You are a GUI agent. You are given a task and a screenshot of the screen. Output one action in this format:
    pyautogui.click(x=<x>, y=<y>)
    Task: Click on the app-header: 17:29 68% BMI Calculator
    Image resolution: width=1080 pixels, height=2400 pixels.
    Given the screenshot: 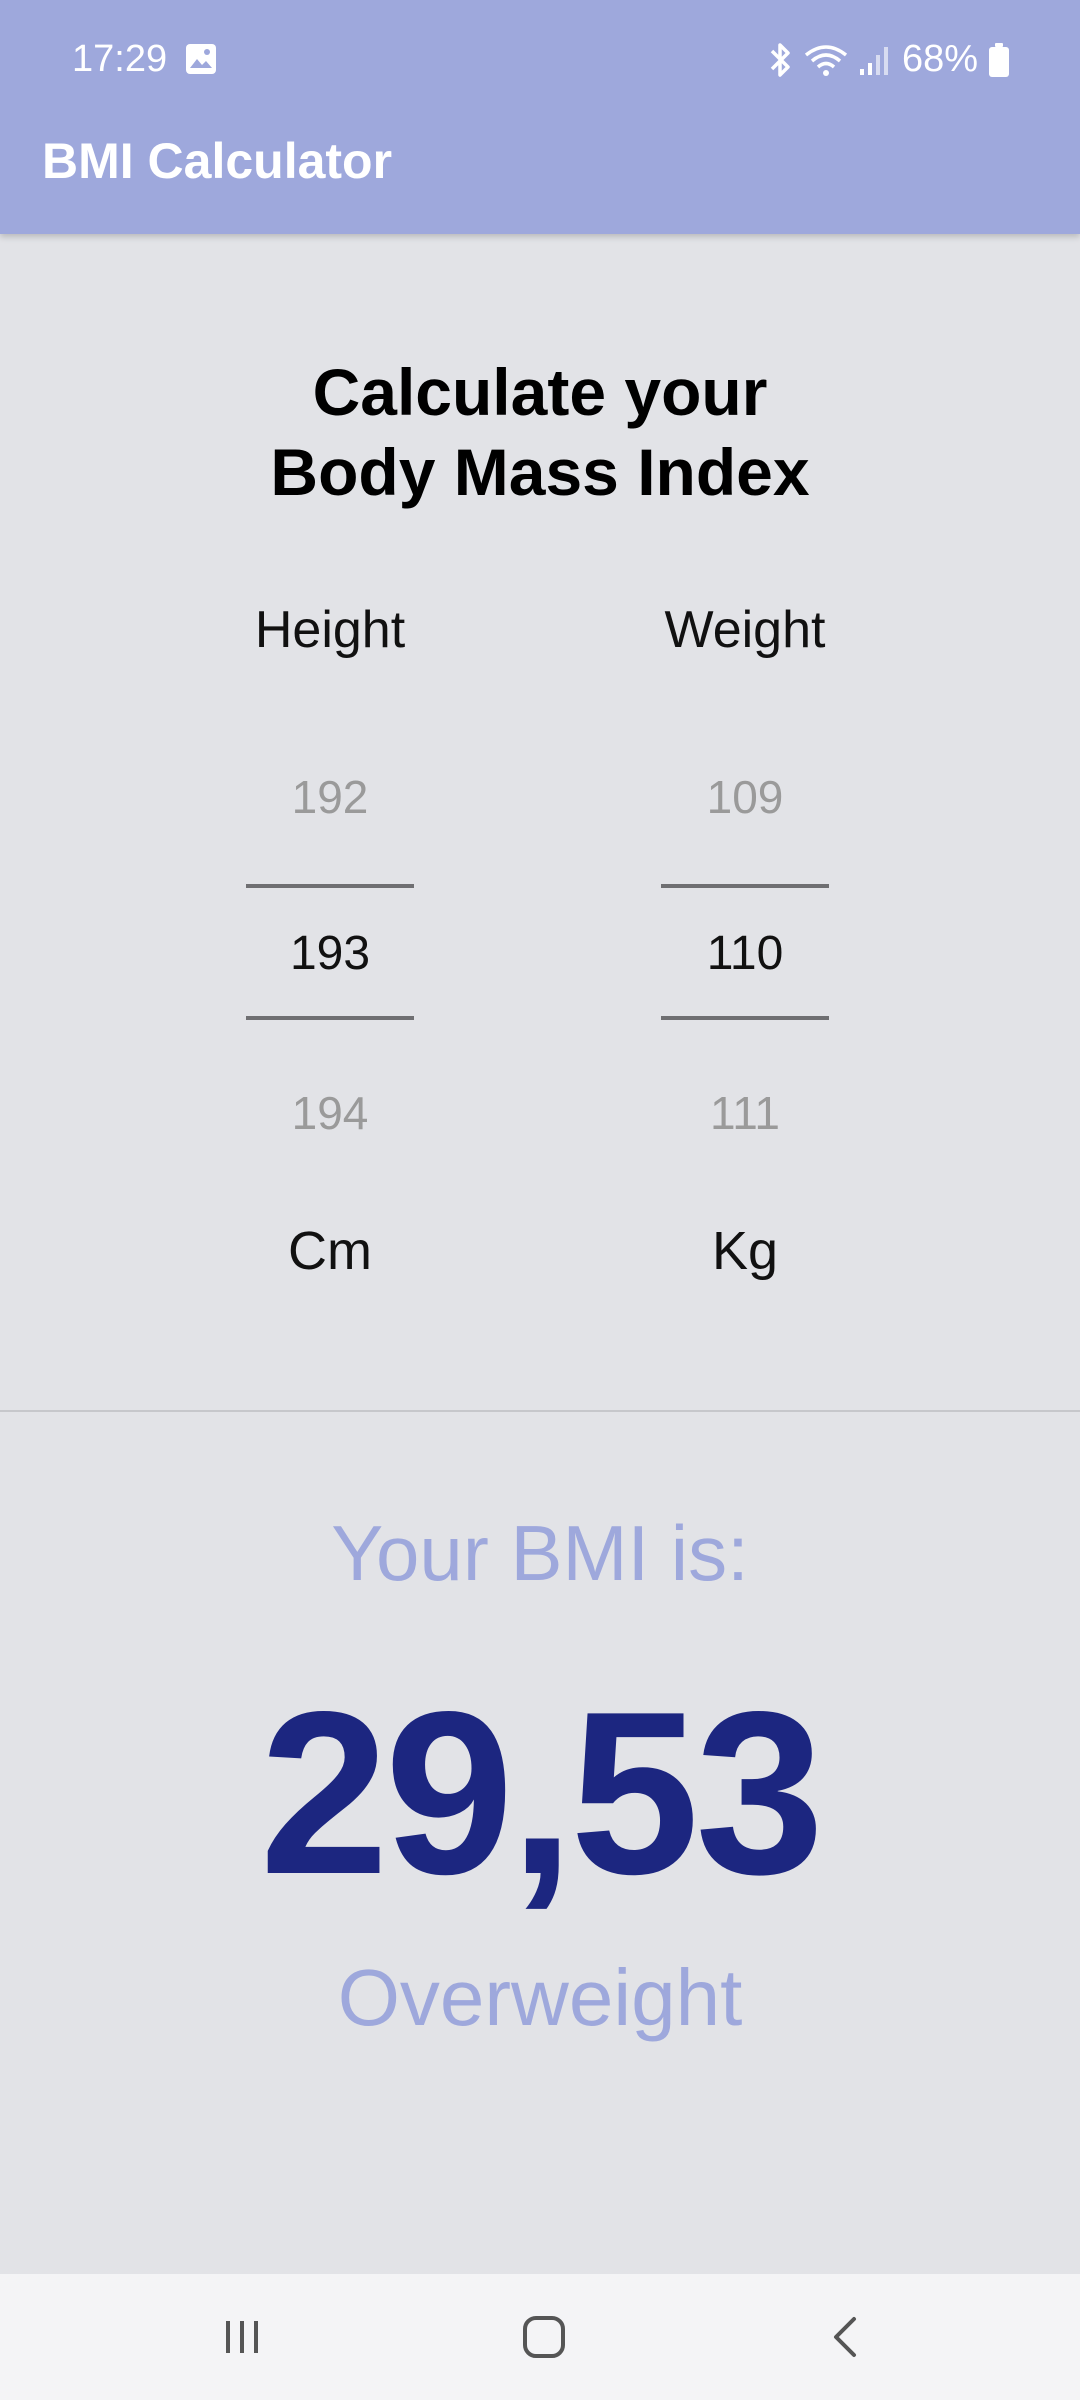 What is the action you would take?
    pyautogui.click(x=540, y=117)
    